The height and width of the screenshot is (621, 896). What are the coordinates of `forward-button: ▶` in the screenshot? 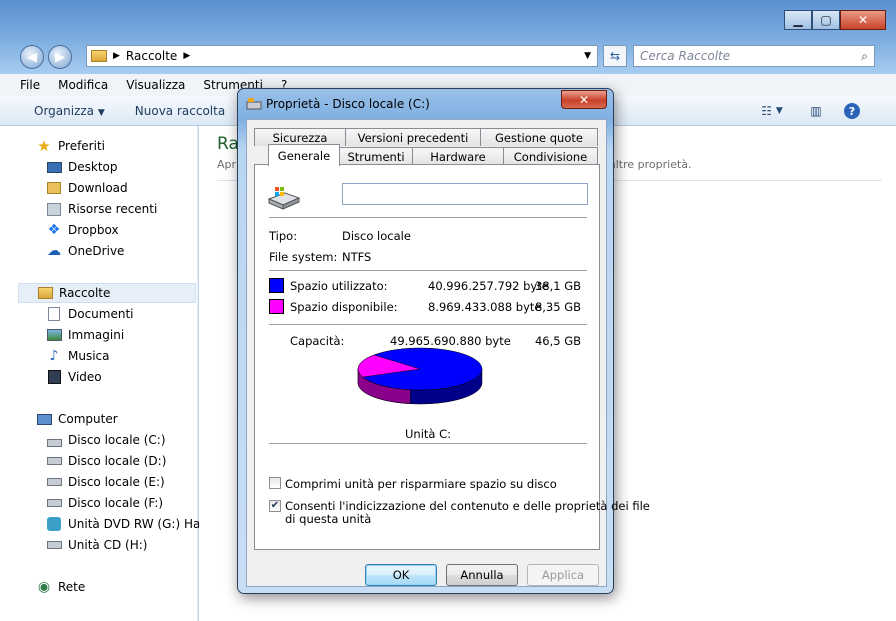 It's located at (60, 57).